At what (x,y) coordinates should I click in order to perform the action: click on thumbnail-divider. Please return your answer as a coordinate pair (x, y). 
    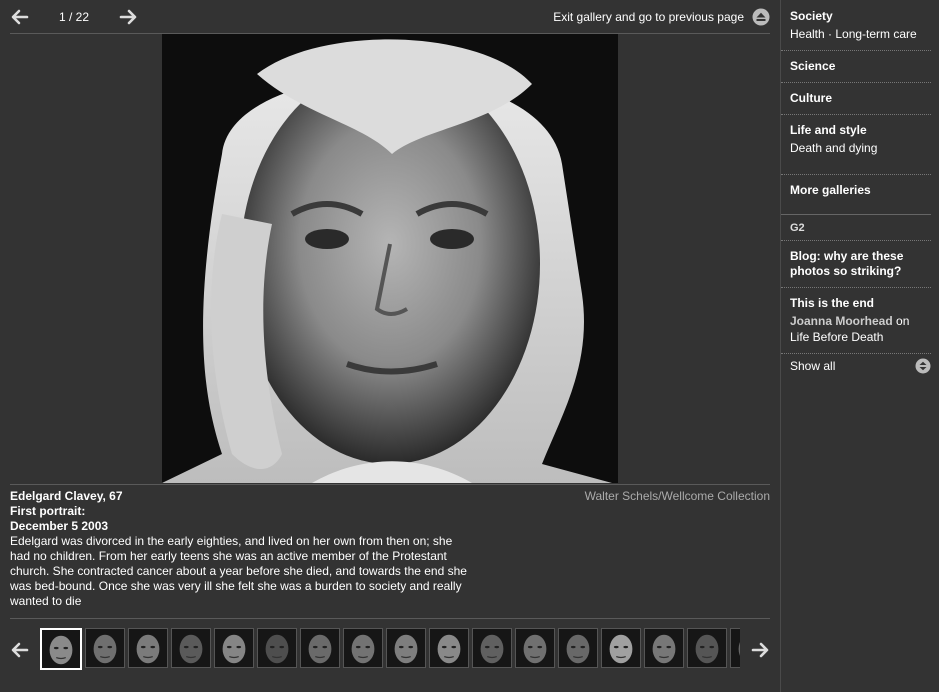
    Looking at the image, I should click on (390, 618).